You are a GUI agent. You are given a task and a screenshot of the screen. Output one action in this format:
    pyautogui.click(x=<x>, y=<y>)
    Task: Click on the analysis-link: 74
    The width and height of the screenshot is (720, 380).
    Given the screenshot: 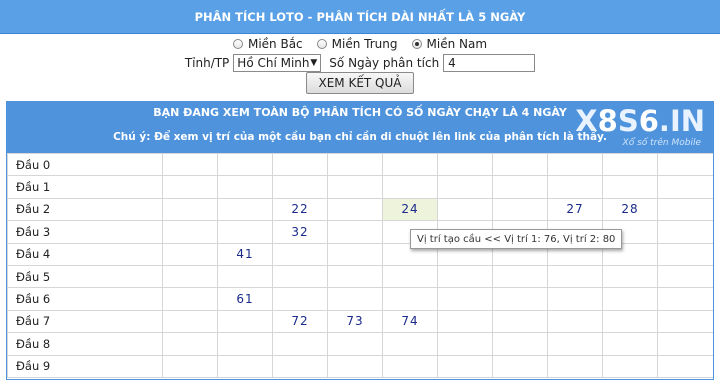 What is the action you would take?
    pyautogui.click(x=410, y=321)
    